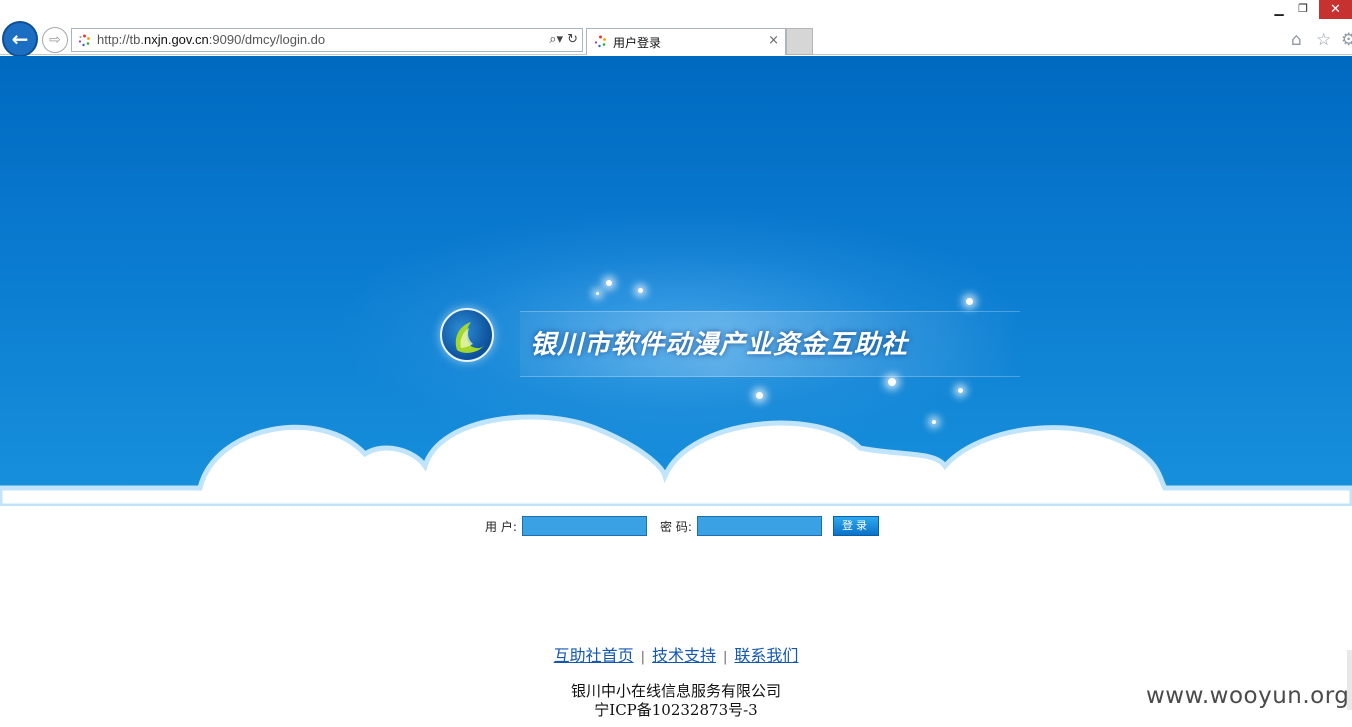  Describe the element at coordinates (501, 527) in the screenshot. I see `username-label: 用 户:` at that location.